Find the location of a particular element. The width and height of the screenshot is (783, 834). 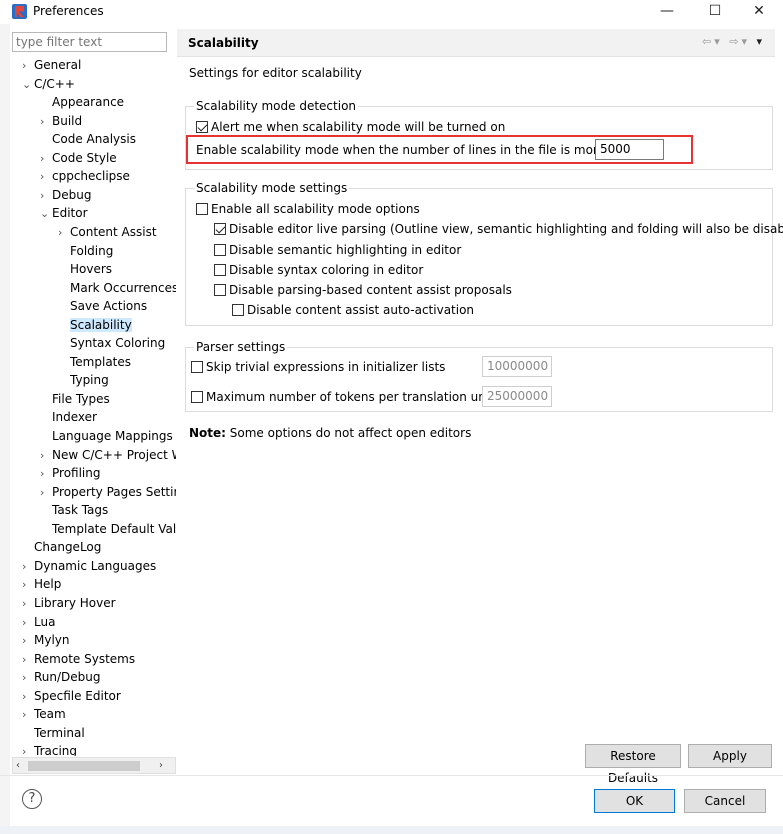

max-tokens-input: 25000000 is located at coordinates (517, 396).